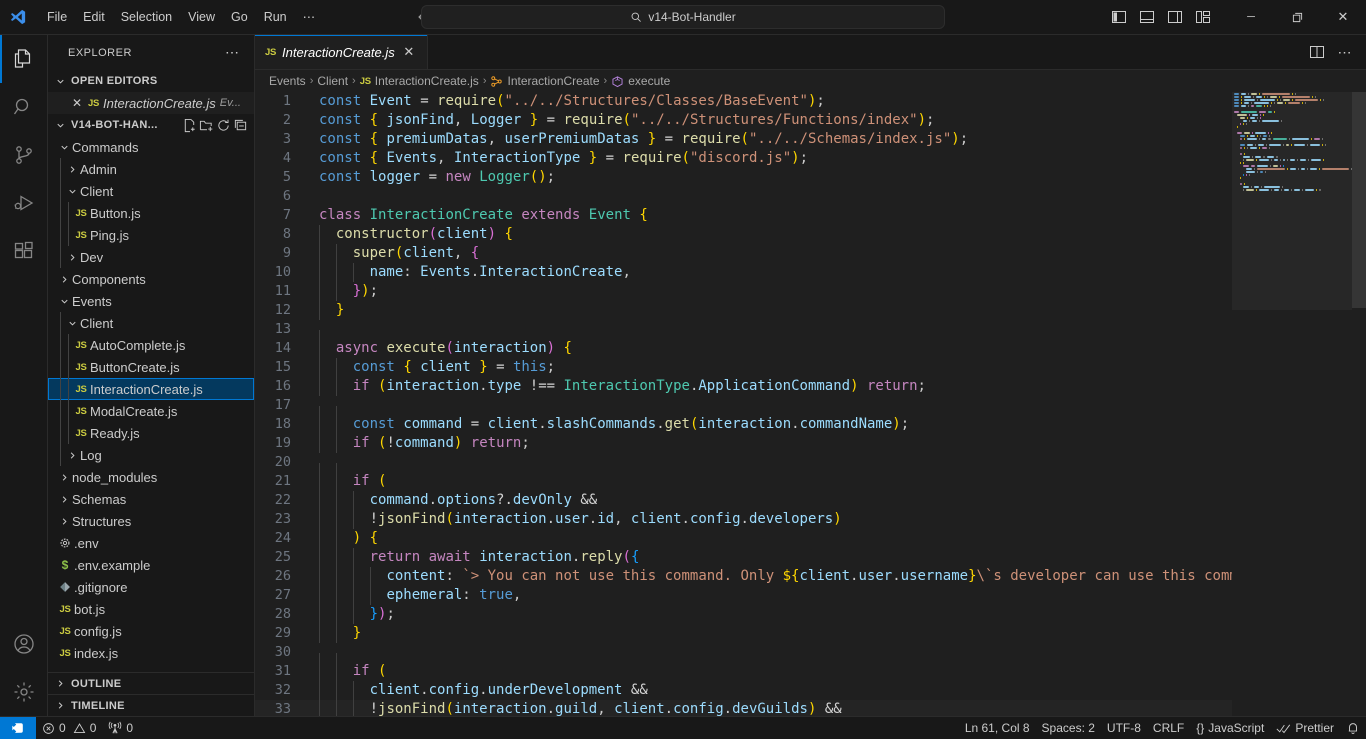 This screenshot has width=1366, height=739. I want to click on breadcrumb-item-execute: execute, so click(640, 81).